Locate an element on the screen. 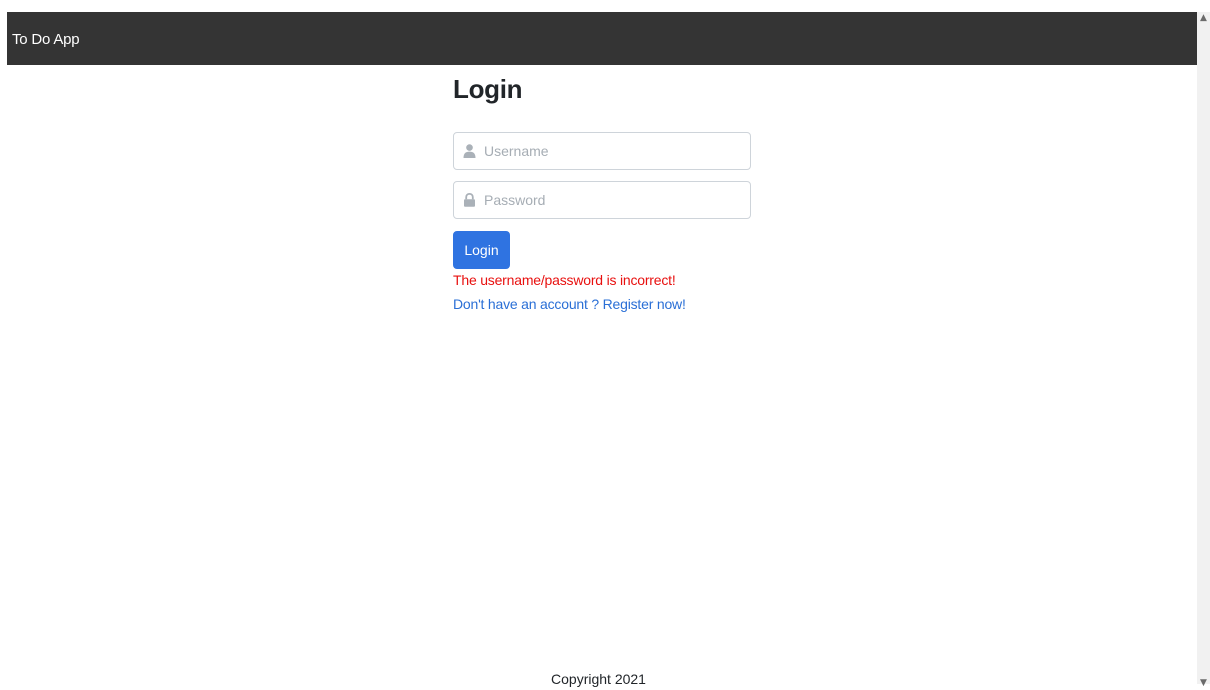 The height and width of the screenshot is (690, 1210). window-top-strip is located at coordinates (605, 6).